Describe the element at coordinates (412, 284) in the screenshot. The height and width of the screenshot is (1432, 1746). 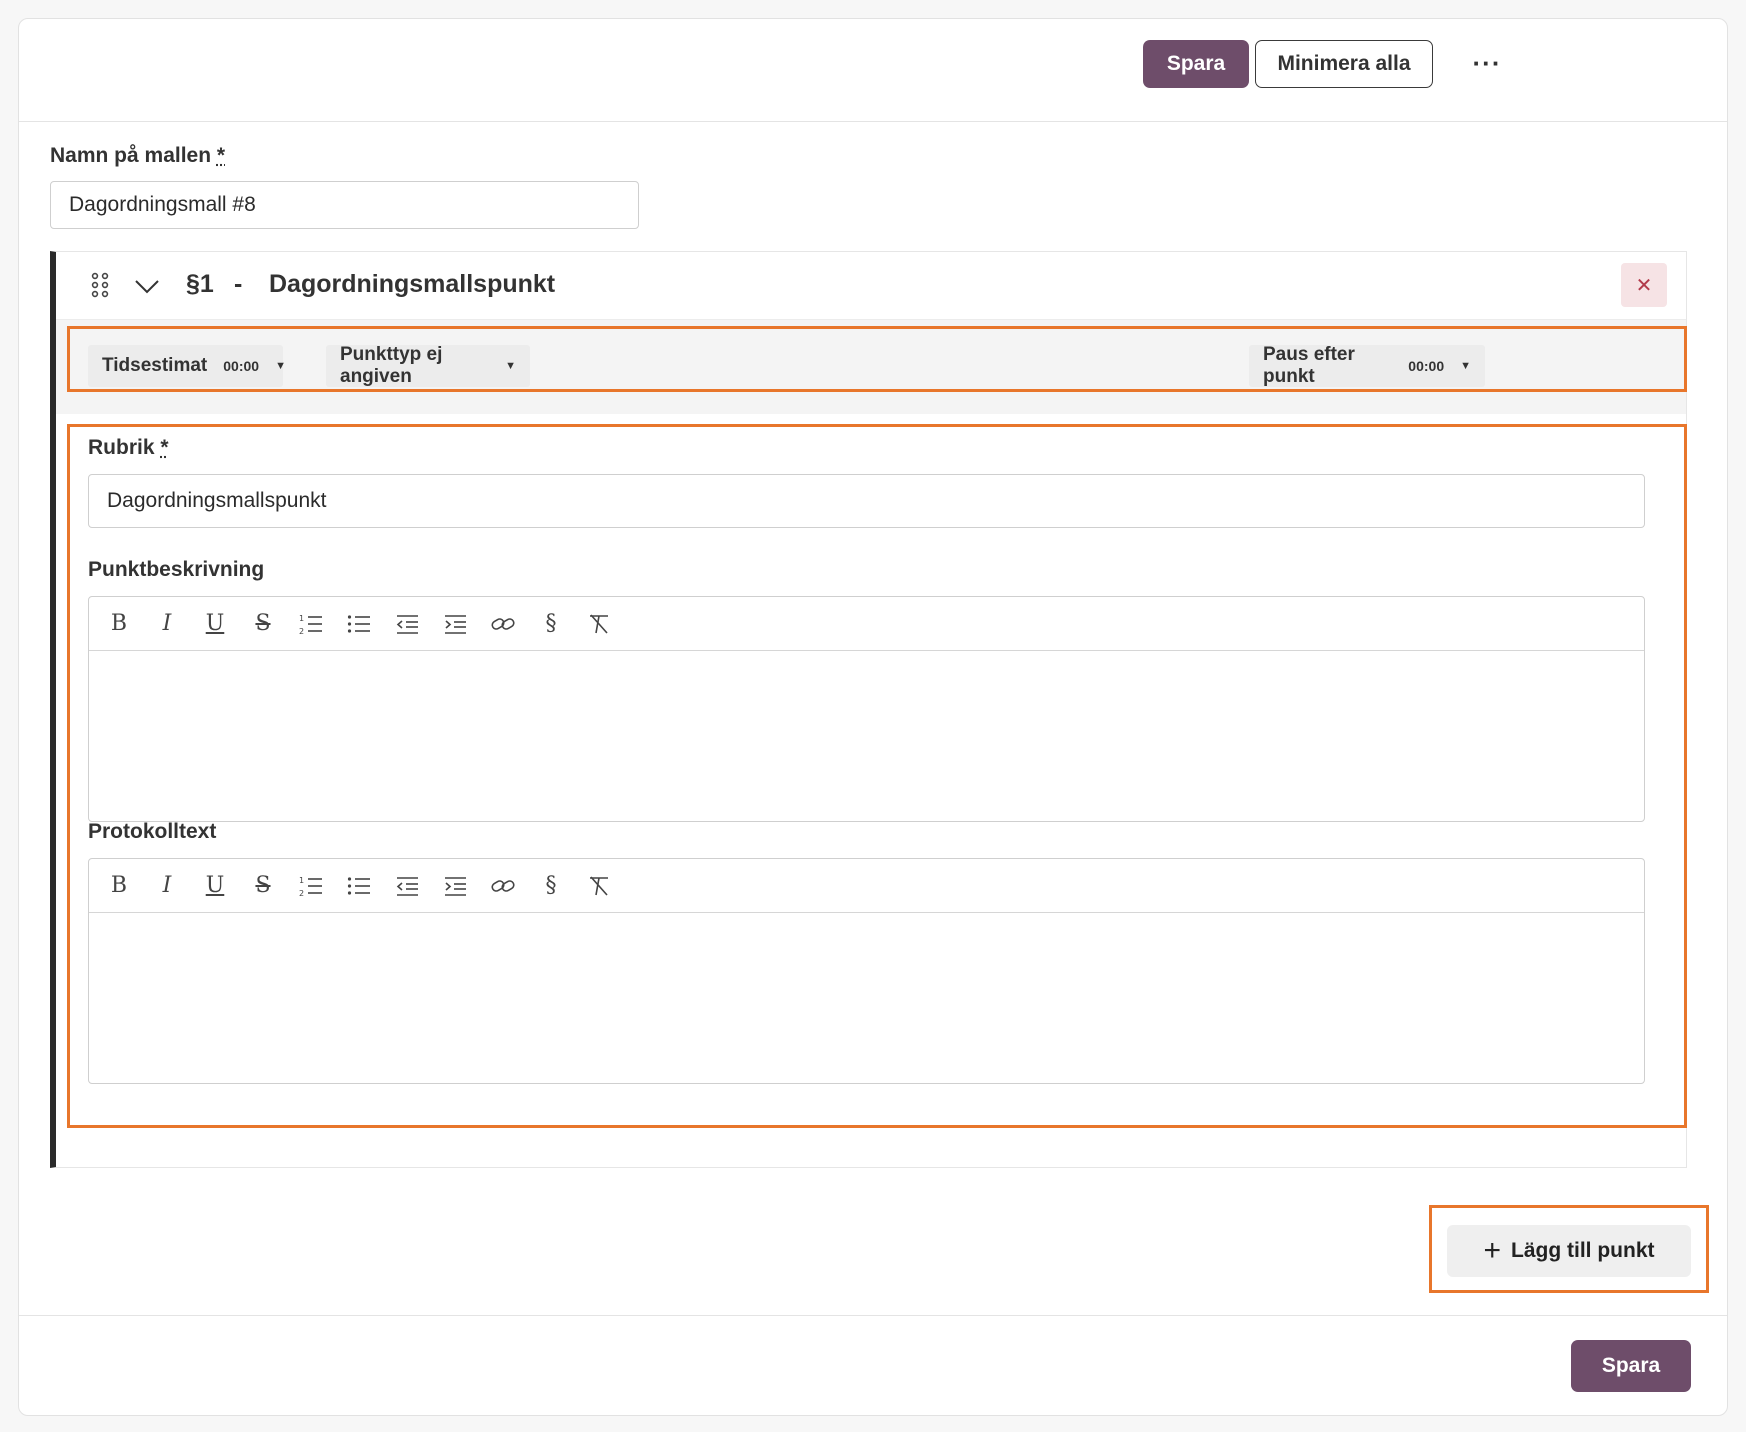
I see `agenda-item-title: Dagordningsmallspunkt` at that location.